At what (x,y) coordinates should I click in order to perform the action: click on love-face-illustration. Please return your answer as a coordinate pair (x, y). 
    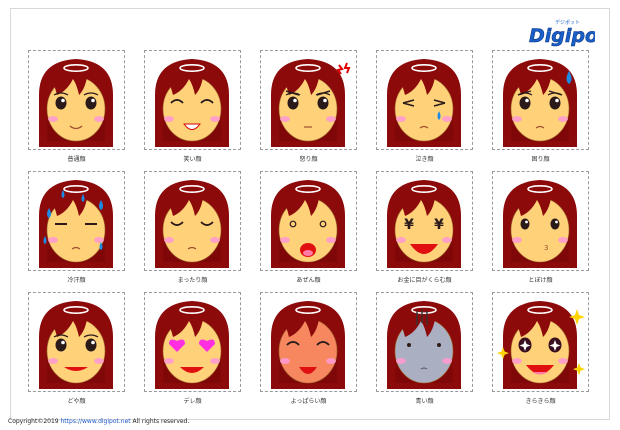
    Looking at the image, I should click on (192, 345).